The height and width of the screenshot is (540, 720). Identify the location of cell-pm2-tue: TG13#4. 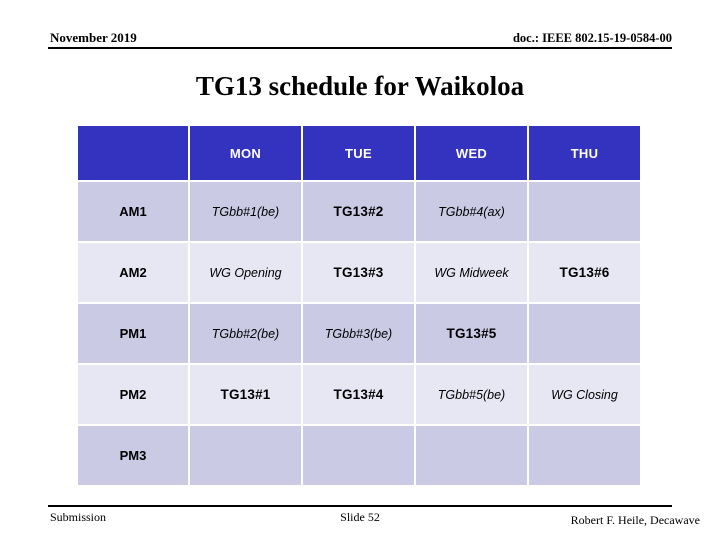
(358, 394).